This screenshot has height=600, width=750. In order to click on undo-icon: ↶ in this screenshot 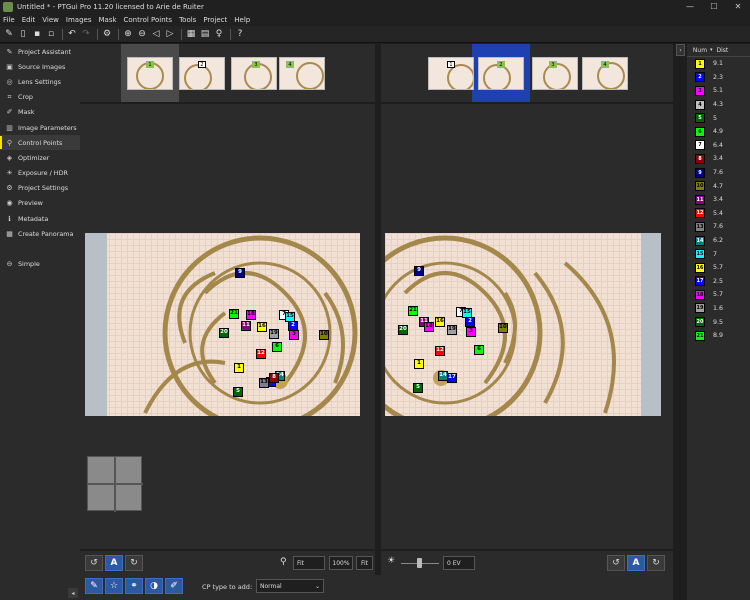, I will do `click(72, 34)`.